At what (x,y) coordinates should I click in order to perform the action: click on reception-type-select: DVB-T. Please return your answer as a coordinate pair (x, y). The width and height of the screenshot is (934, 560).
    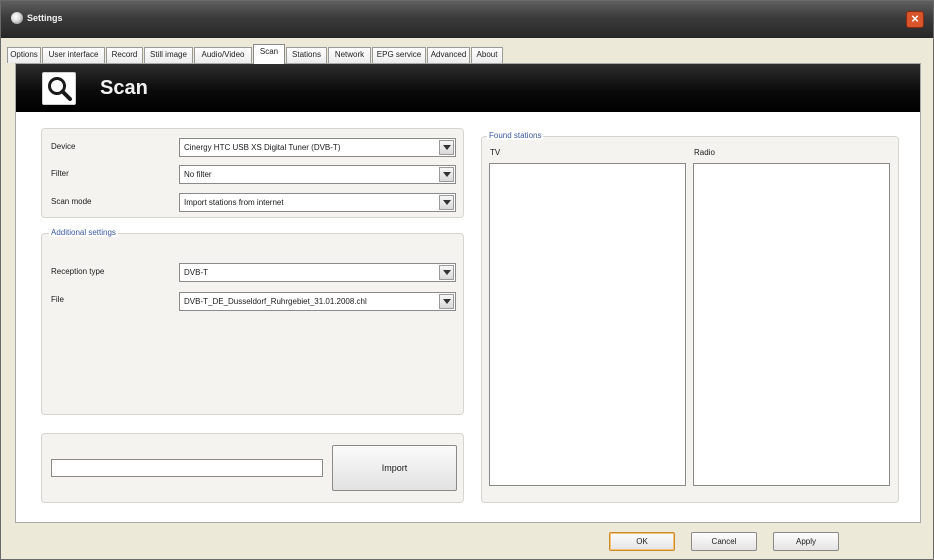
    Looking at the image, I should click on (317, 272).